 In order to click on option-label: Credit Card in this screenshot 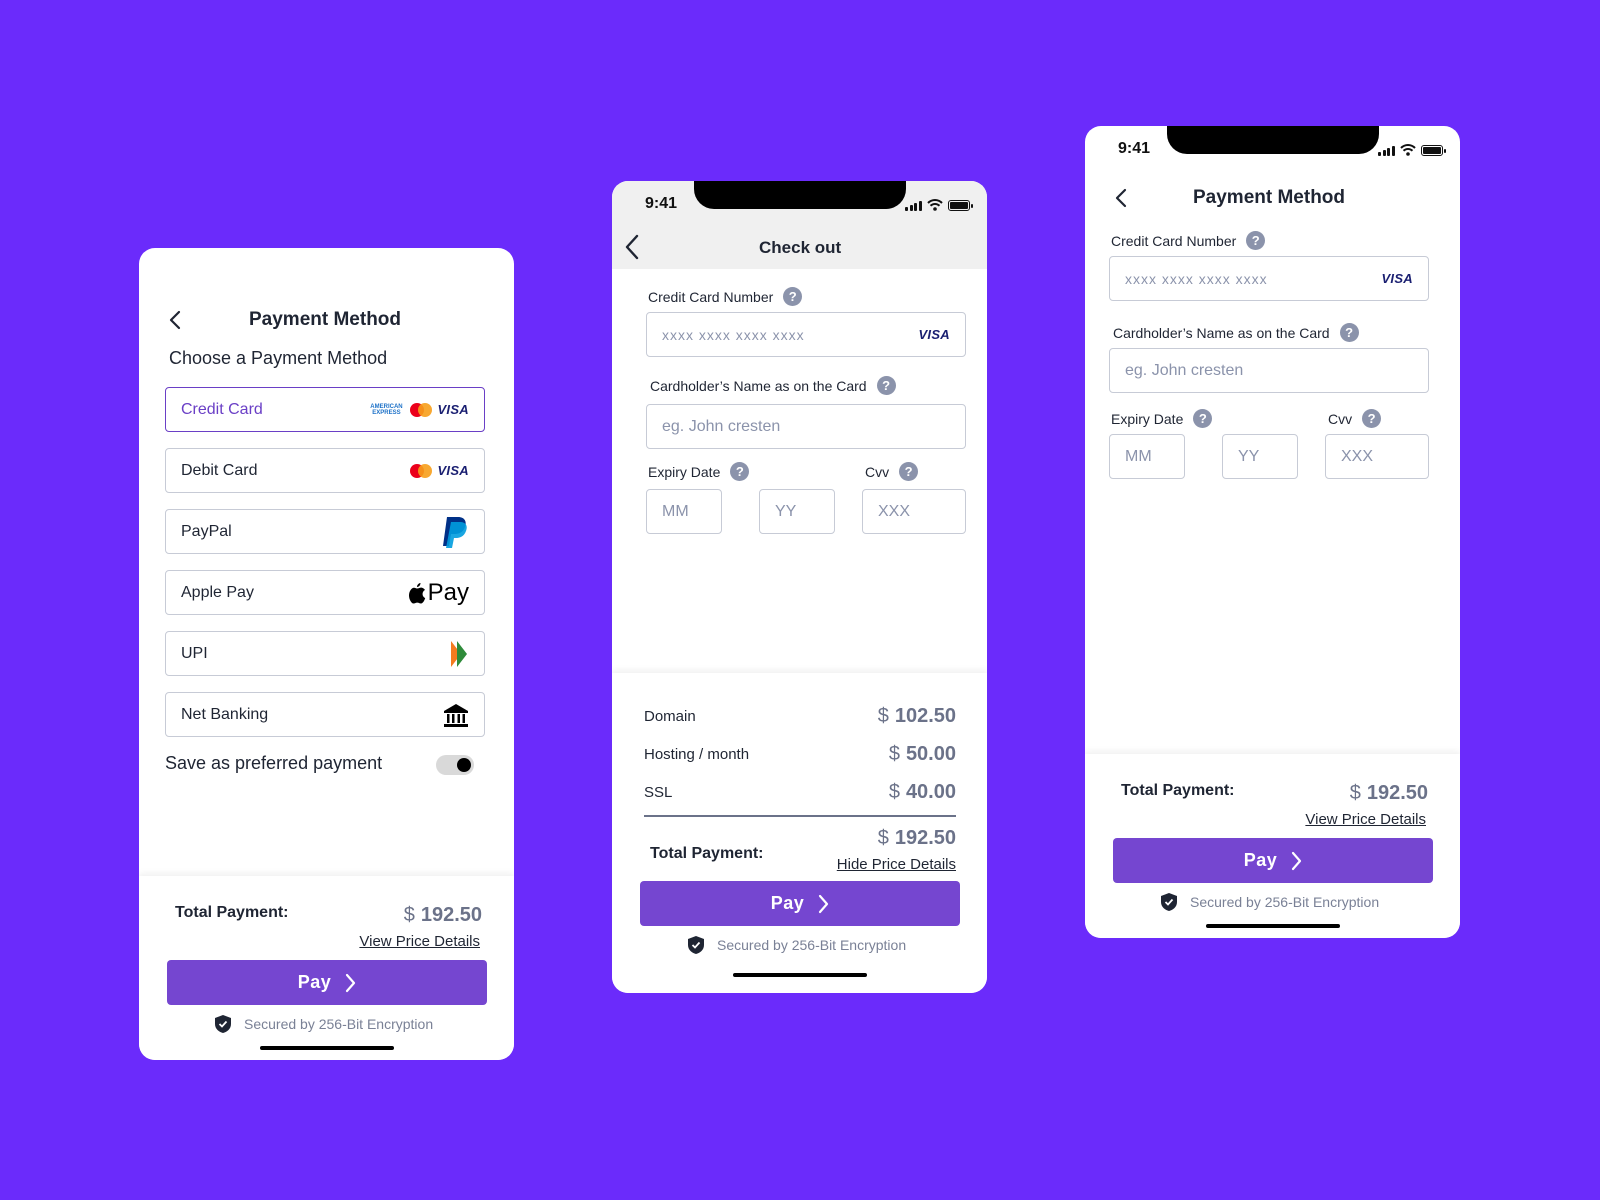, I will do `click(222, 409)`.